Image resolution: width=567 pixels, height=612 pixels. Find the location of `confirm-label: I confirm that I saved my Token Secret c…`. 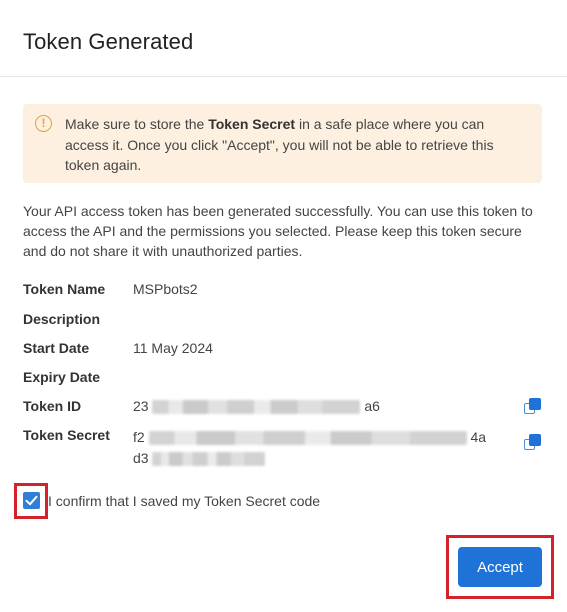

confirm-label: I confirm that I saved my Token Secret c… is located at coordinates (184, 501).